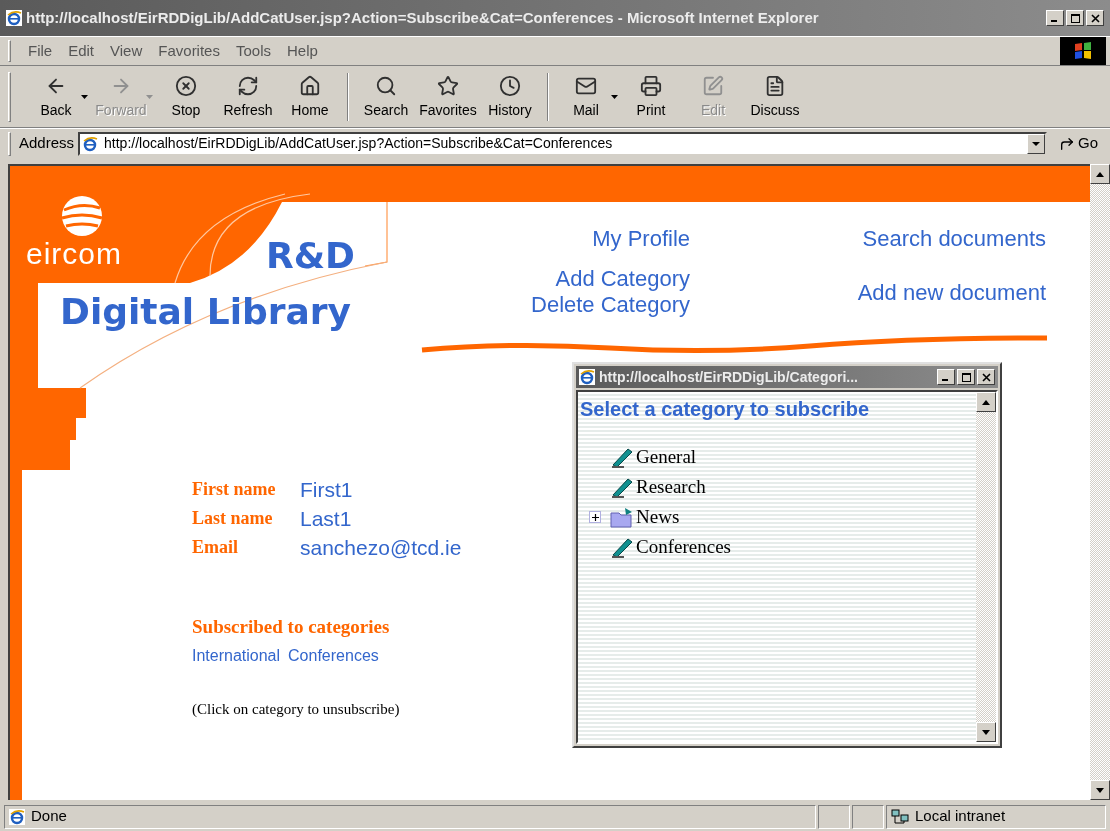  Describe the element at coordinates (671, 487) in the screenshot. I see `tree-item: Research` at that location.